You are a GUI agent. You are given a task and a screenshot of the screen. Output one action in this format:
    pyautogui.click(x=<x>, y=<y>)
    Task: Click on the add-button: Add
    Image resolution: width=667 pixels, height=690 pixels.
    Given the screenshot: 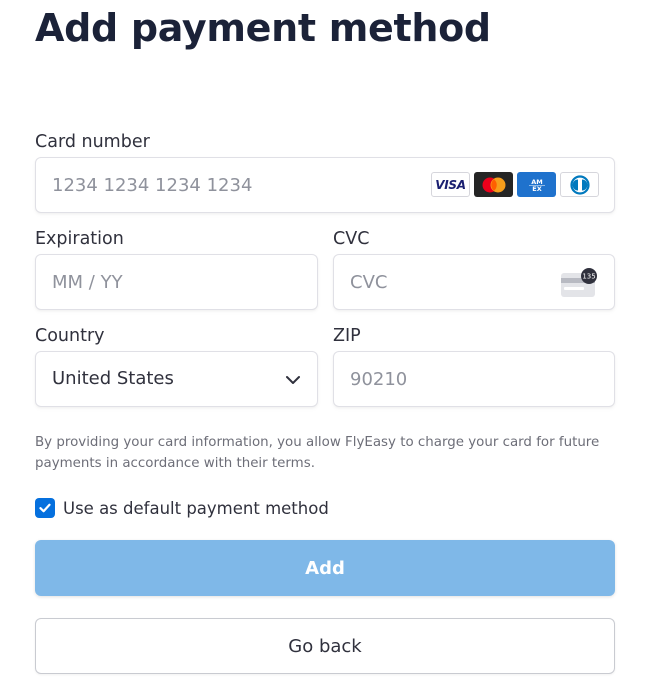 What is the action you would take?
    pyautogui.click(x=325, y=568)
    